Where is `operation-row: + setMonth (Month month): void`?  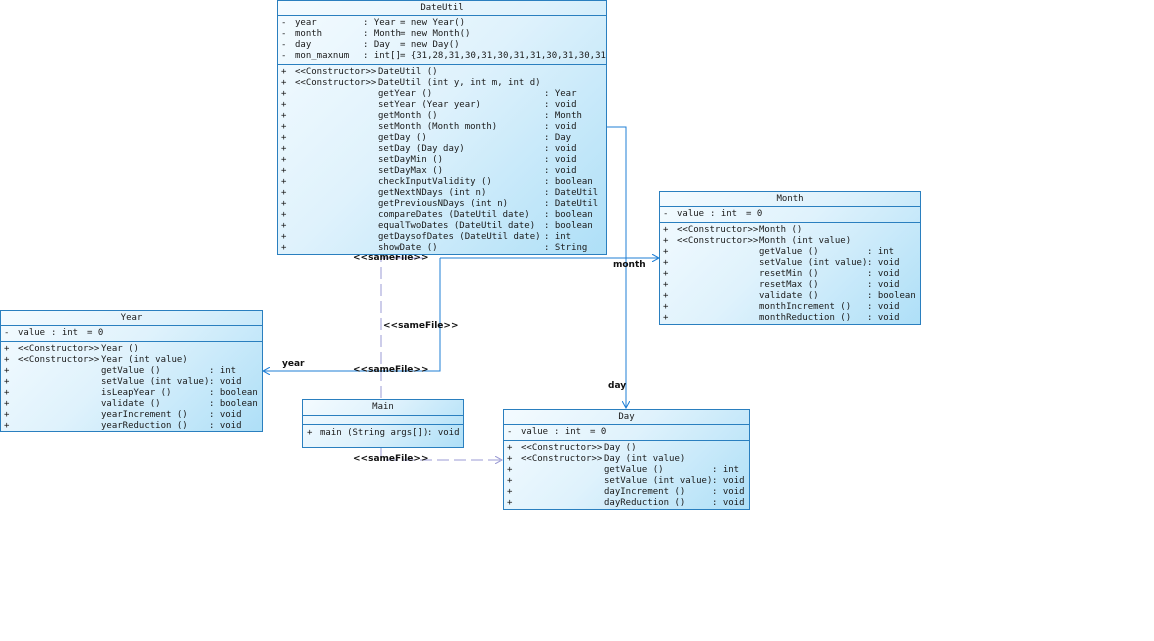 operation-row: + setMonth (Month month): void is located at coordinates (429, 127).